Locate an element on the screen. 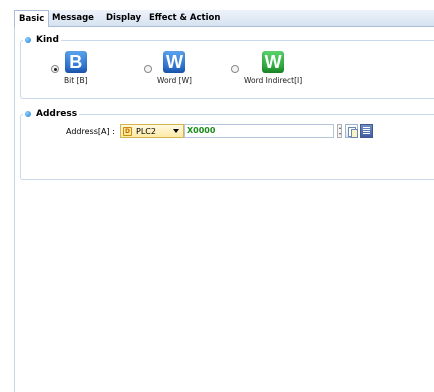 This screenshot has width=434, height=392. address-input: X0000 is located at coordinates (259, 131).